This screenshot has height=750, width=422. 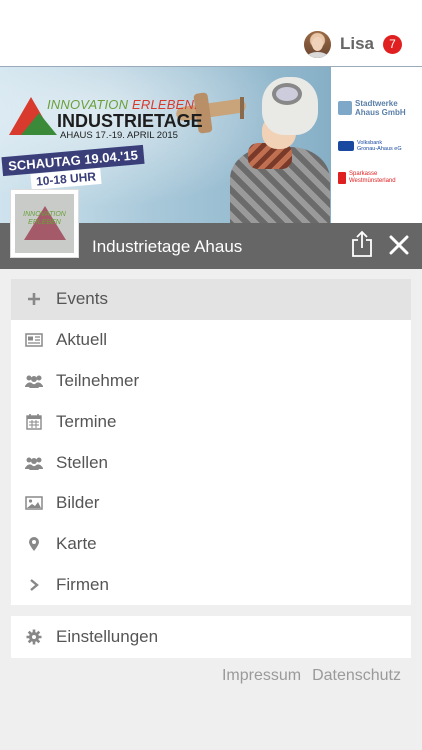 What do you see at coordinates (370, 146) in the screenshot?
I see `sponsor-volksbank: Volksbank Gronau-Ahaus eG` at bounding box center [370, 146].